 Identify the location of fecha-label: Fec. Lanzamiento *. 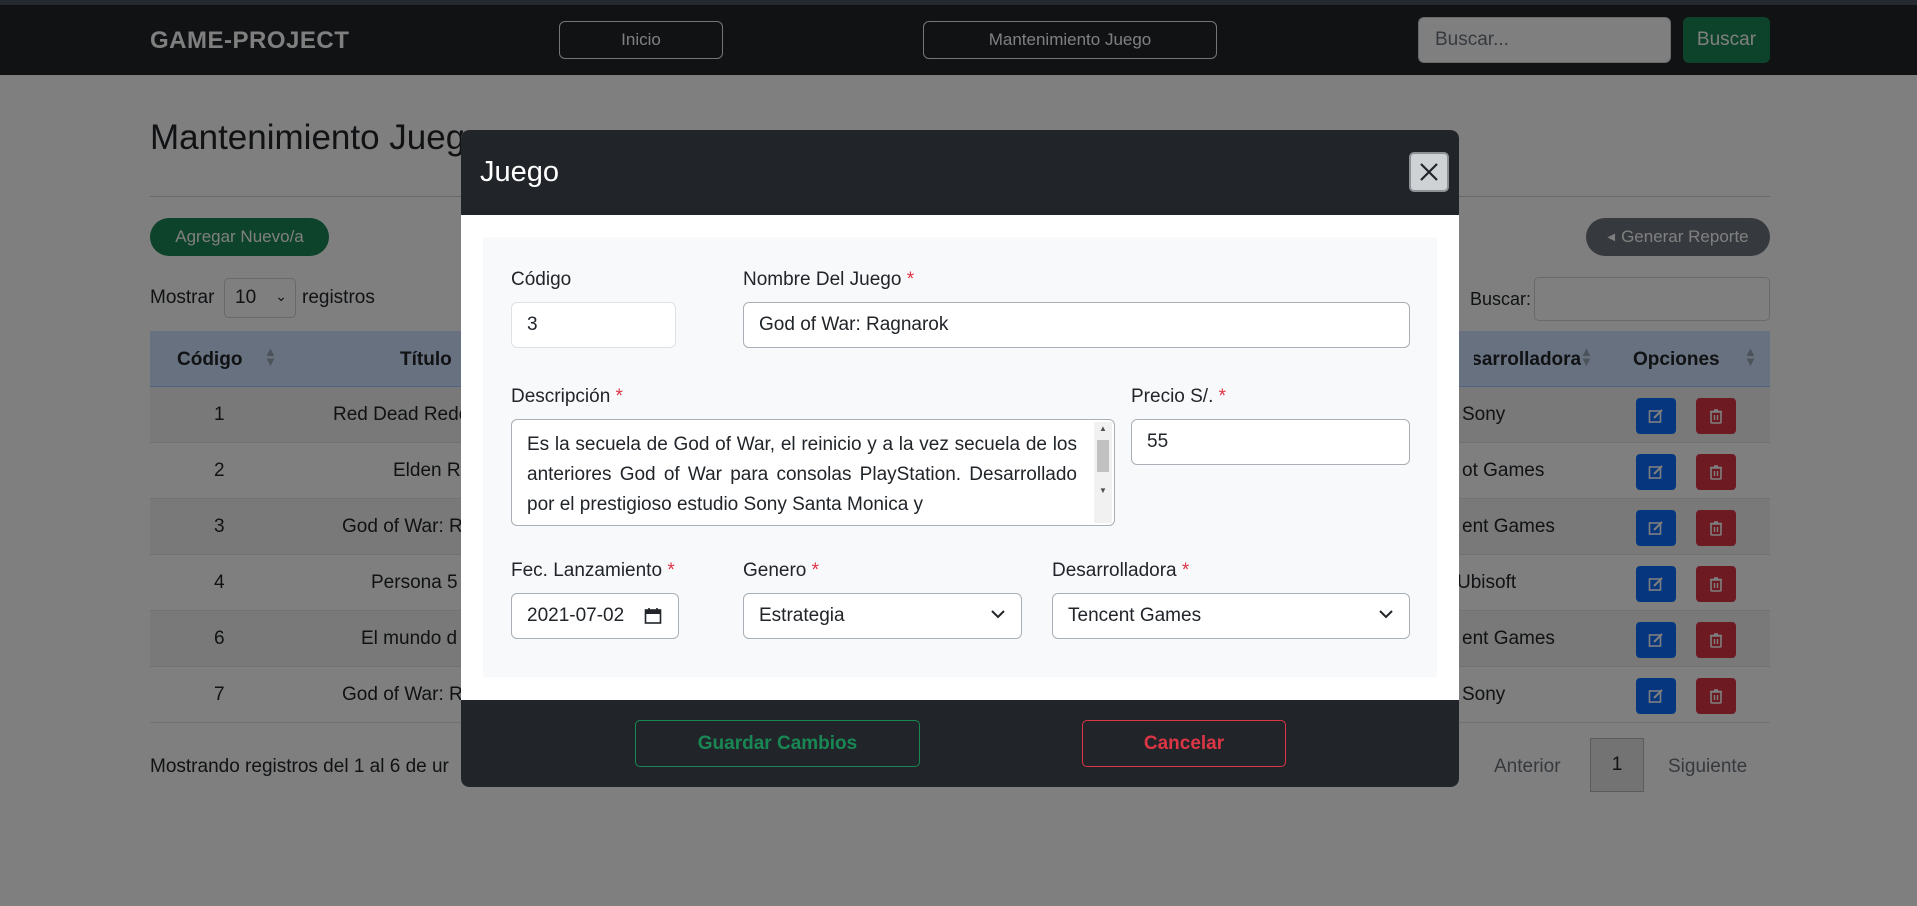
(593, 570).